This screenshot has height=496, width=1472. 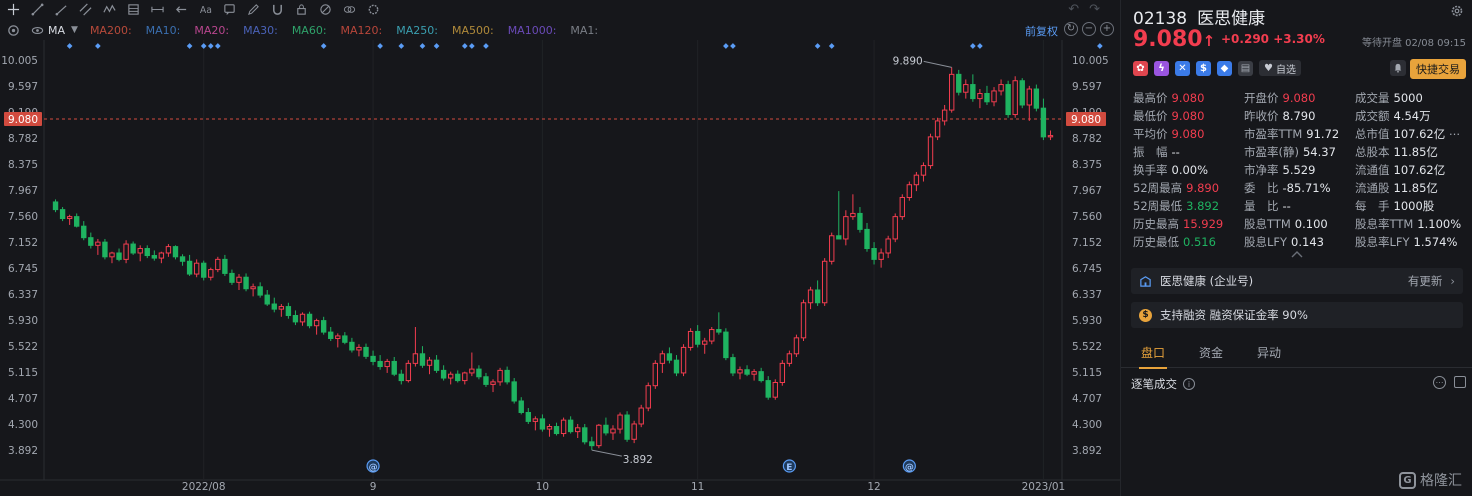 I want to click on indicator-settings-icon, so click(x=13, y=30).